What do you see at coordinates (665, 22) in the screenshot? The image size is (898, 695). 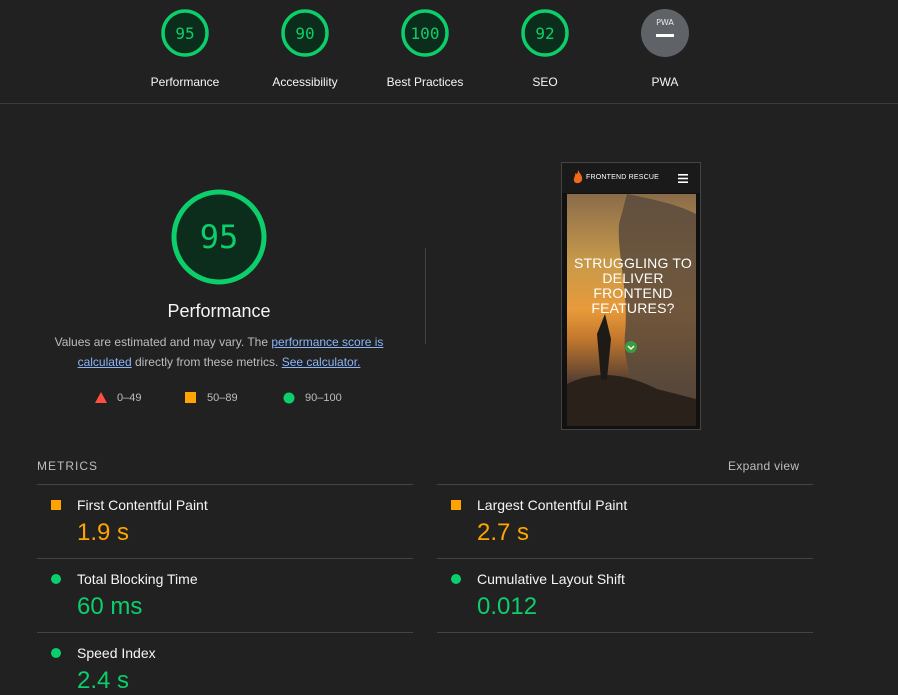 I see `pwa-badge-text: PWA` at bounding box center [665, 22].